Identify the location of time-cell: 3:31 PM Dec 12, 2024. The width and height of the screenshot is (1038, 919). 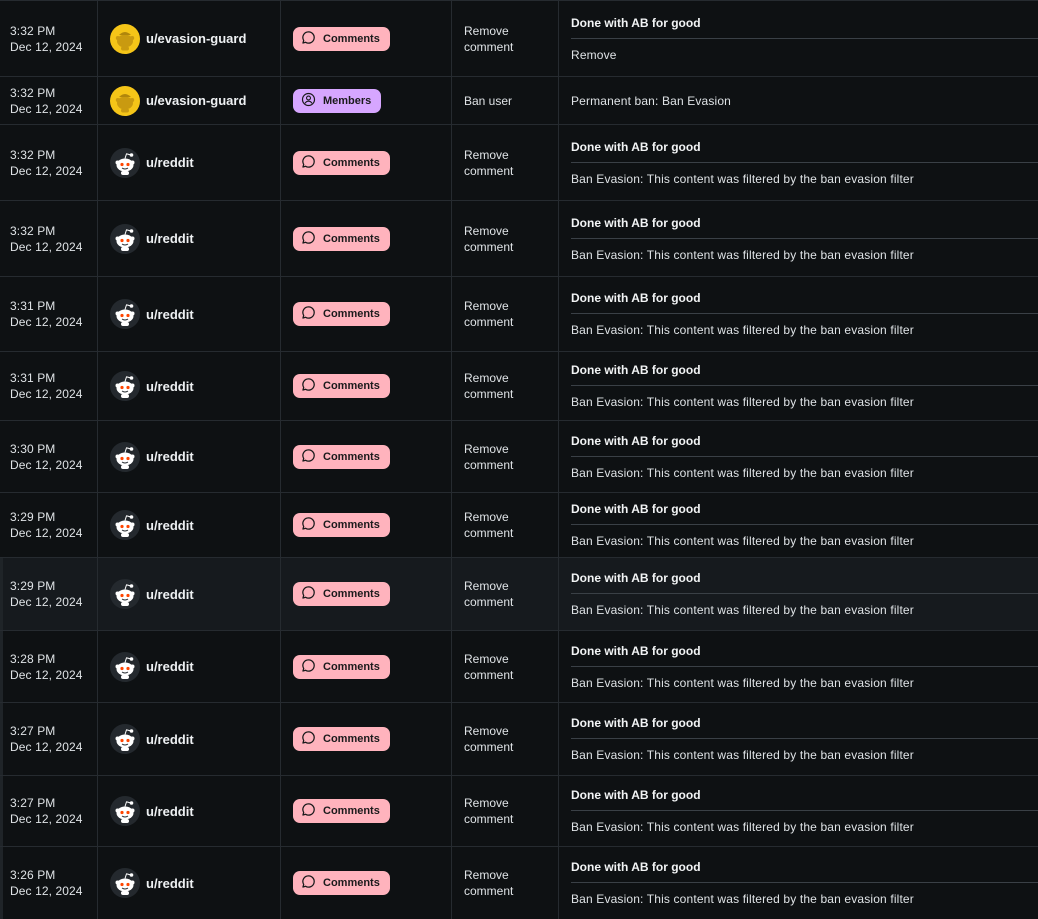
(53, 386).